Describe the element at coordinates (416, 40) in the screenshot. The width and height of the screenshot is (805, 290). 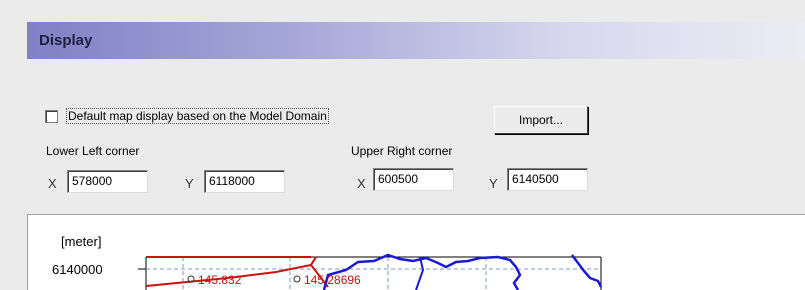
I see `section-header: Display` at that location.